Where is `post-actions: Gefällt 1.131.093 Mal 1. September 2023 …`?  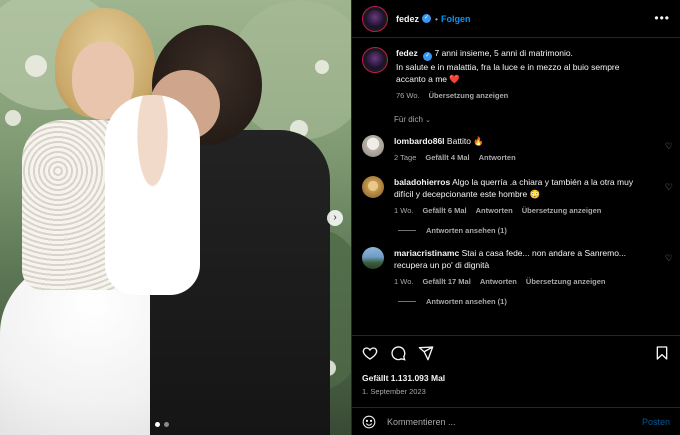
post-actions: Gefällt 1.131.093 Mal 1. September 2023 … is located at coordinates (516, 385).